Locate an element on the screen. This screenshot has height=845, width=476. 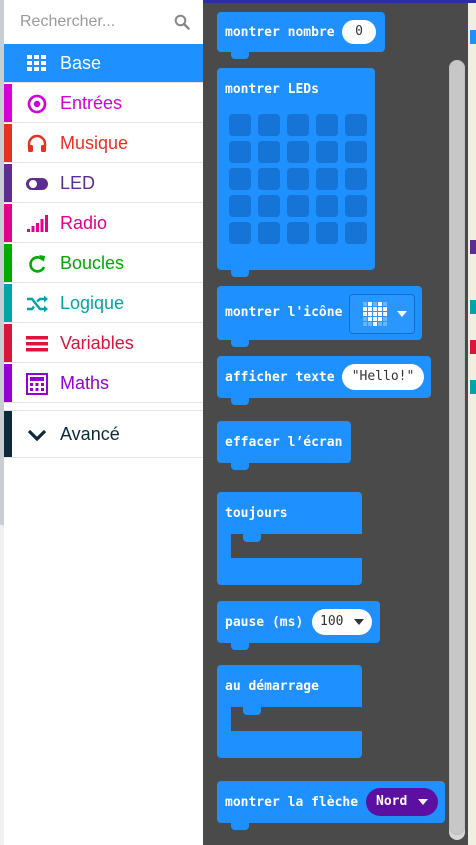
block-label: au démarrage is located at coordinates (272, 686).